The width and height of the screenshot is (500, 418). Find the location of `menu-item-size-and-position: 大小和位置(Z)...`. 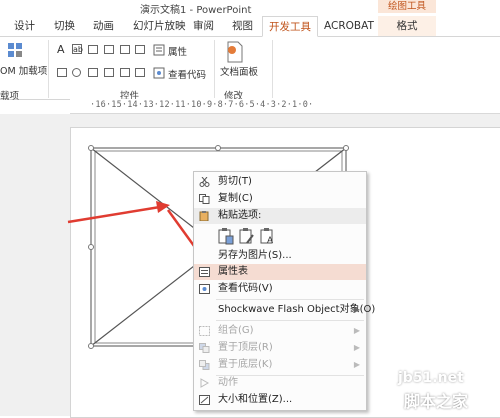

menu-item-size-and-position: 大小和位置(Z)... is located at coordinates (280, 400).